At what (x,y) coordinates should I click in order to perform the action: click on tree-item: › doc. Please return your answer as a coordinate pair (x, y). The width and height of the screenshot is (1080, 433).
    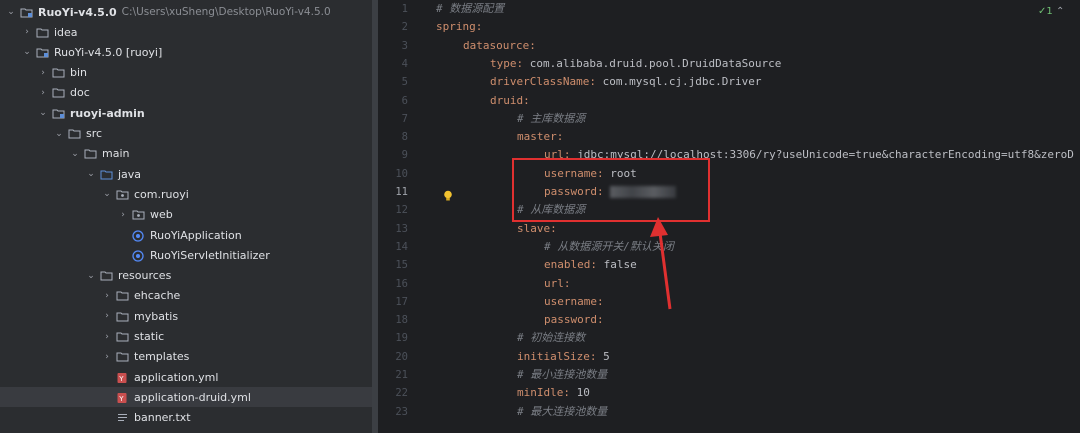
    Looking at the image, I should click on (186, 93).